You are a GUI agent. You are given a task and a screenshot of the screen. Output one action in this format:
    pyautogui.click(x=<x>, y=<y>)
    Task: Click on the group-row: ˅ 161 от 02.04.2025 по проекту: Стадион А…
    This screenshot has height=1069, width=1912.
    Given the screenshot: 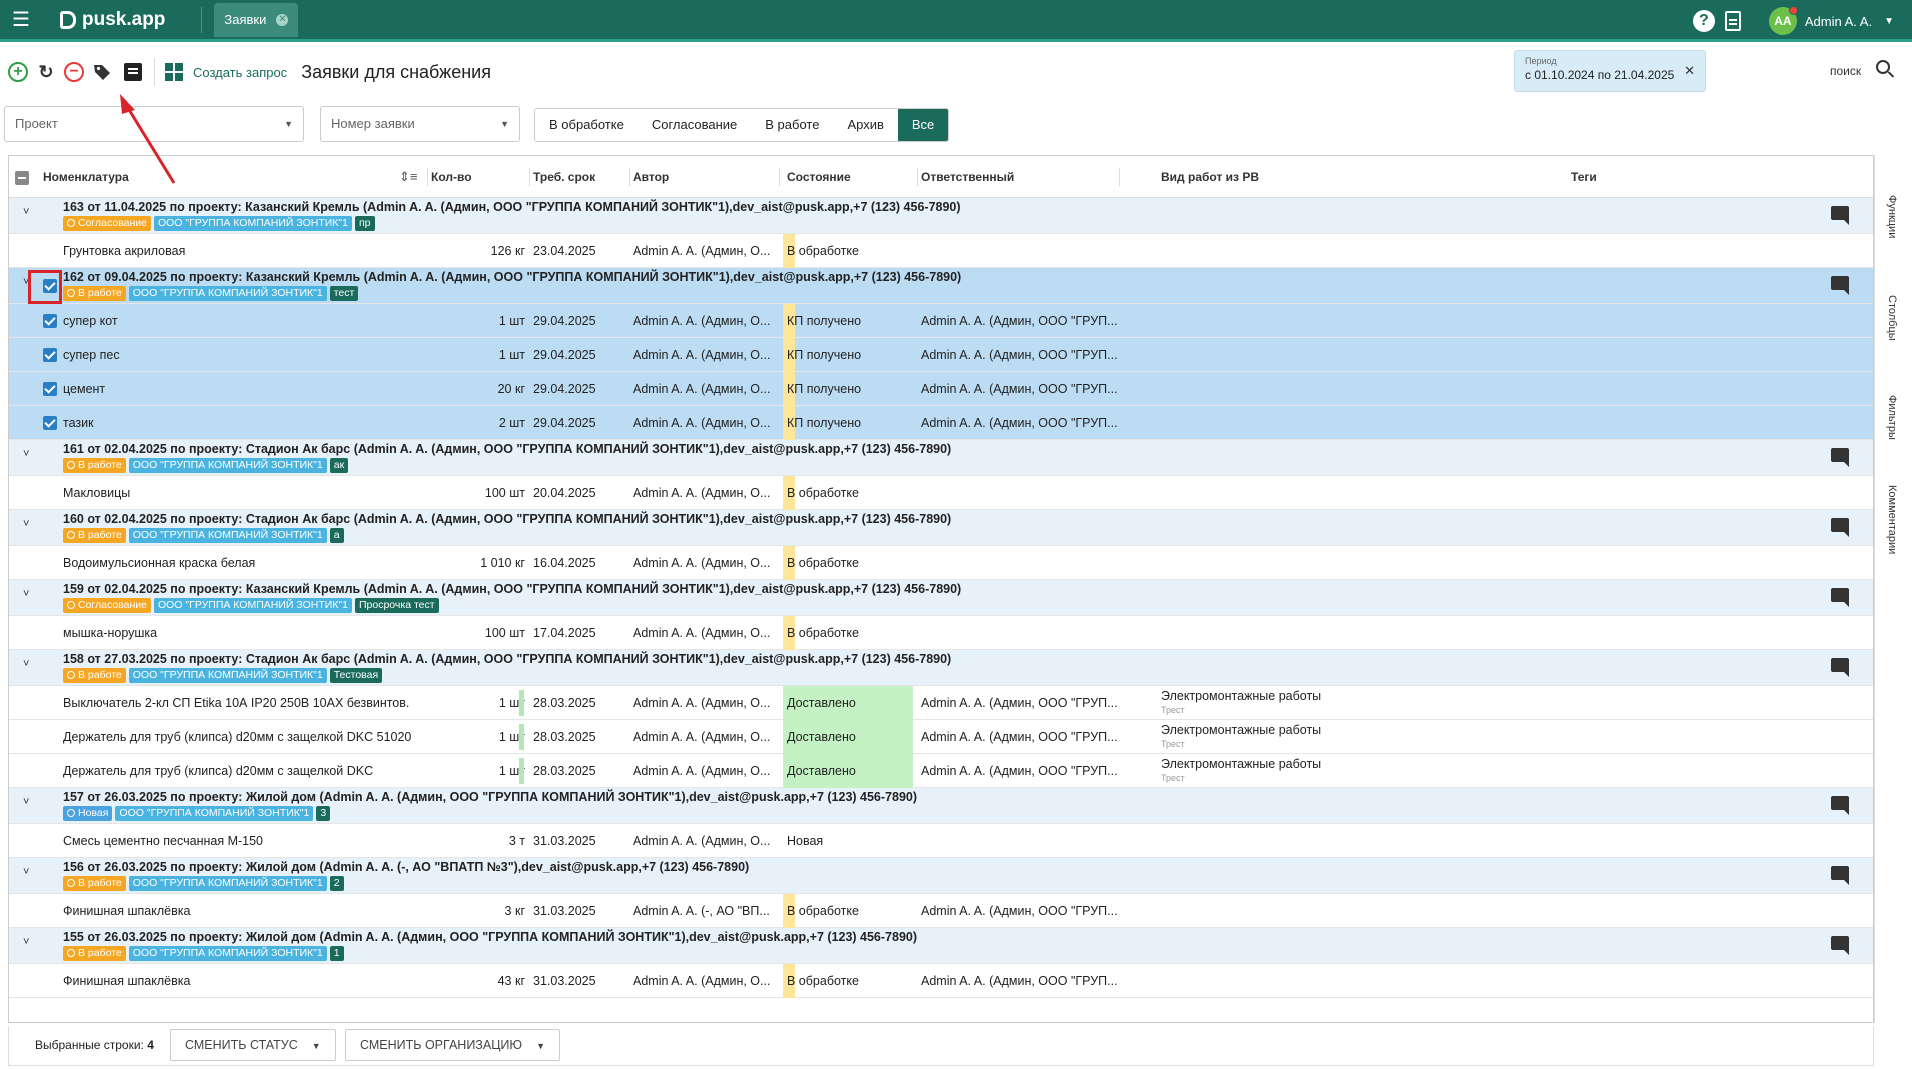 What is the action you would take?
    pyautogui.click(x=941, y=458)
    